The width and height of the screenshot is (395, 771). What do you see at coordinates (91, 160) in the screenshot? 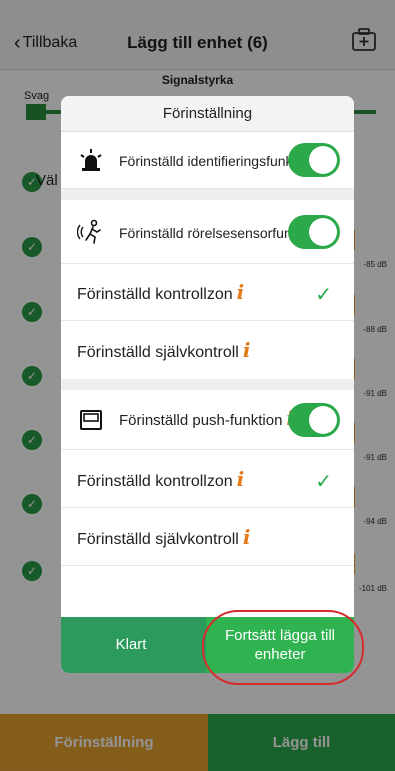
I see `siren-icon` at bounding box center [91, 160].